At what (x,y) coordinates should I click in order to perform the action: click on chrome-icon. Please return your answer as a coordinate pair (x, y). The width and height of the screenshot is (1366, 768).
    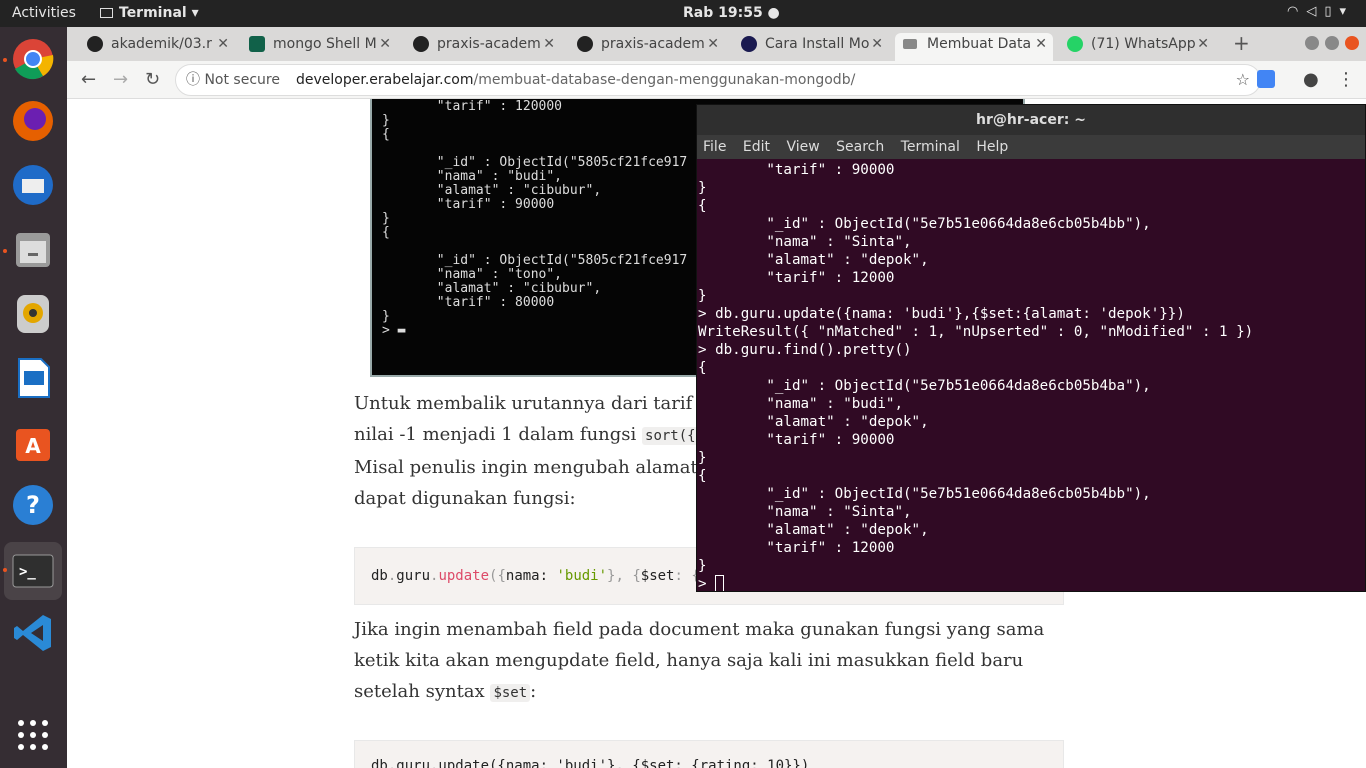
    Looking at the image, I should click on (33, 59).